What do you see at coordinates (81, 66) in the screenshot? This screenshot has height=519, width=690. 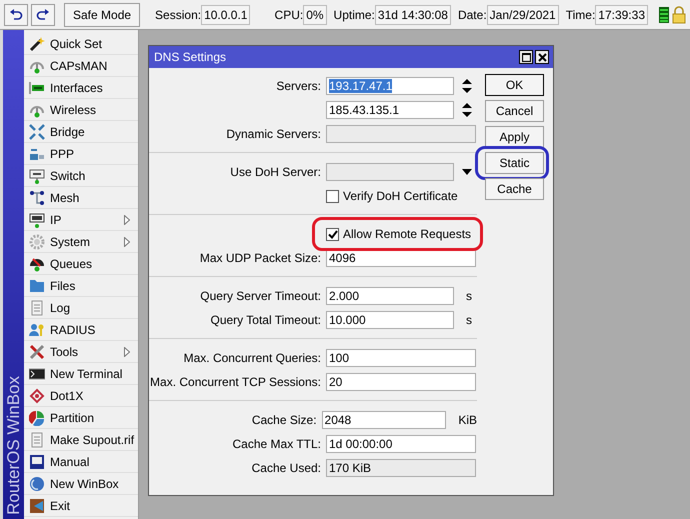 I see `menu-item: CAPsMAN` at bounding box center [81, 66].